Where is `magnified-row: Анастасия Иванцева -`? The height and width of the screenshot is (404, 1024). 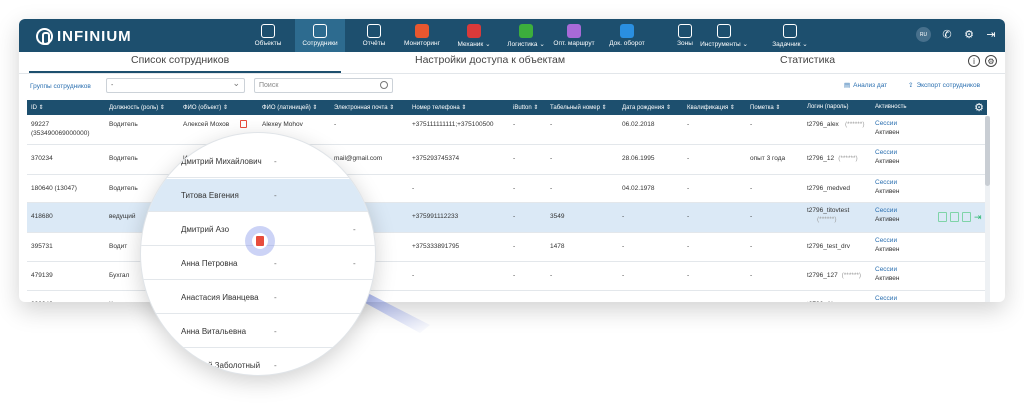
magnified-row: Анастасия Иванцева - is located at coordinates (258, 297).